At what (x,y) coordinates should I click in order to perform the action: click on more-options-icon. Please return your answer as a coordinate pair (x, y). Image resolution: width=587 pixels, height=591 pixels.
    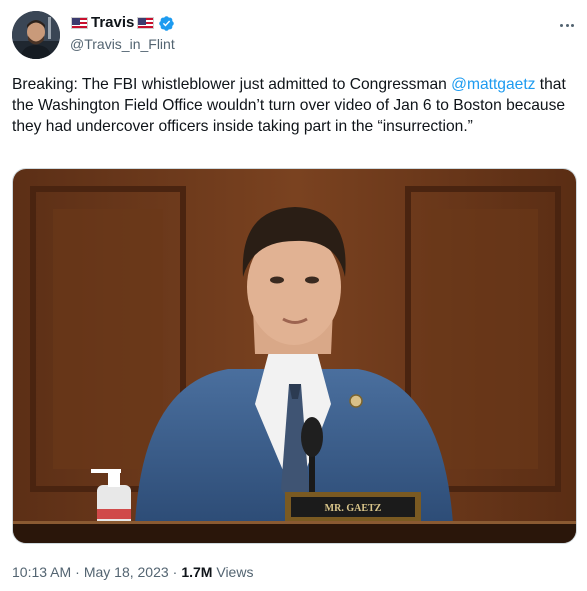
    Looking at the image, I should click on (567, 25).